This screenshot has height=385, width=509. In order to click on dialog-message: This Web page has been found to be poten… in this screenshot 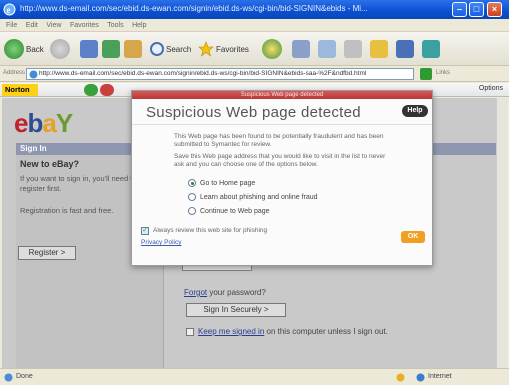, I will do `click(279, 140)`.